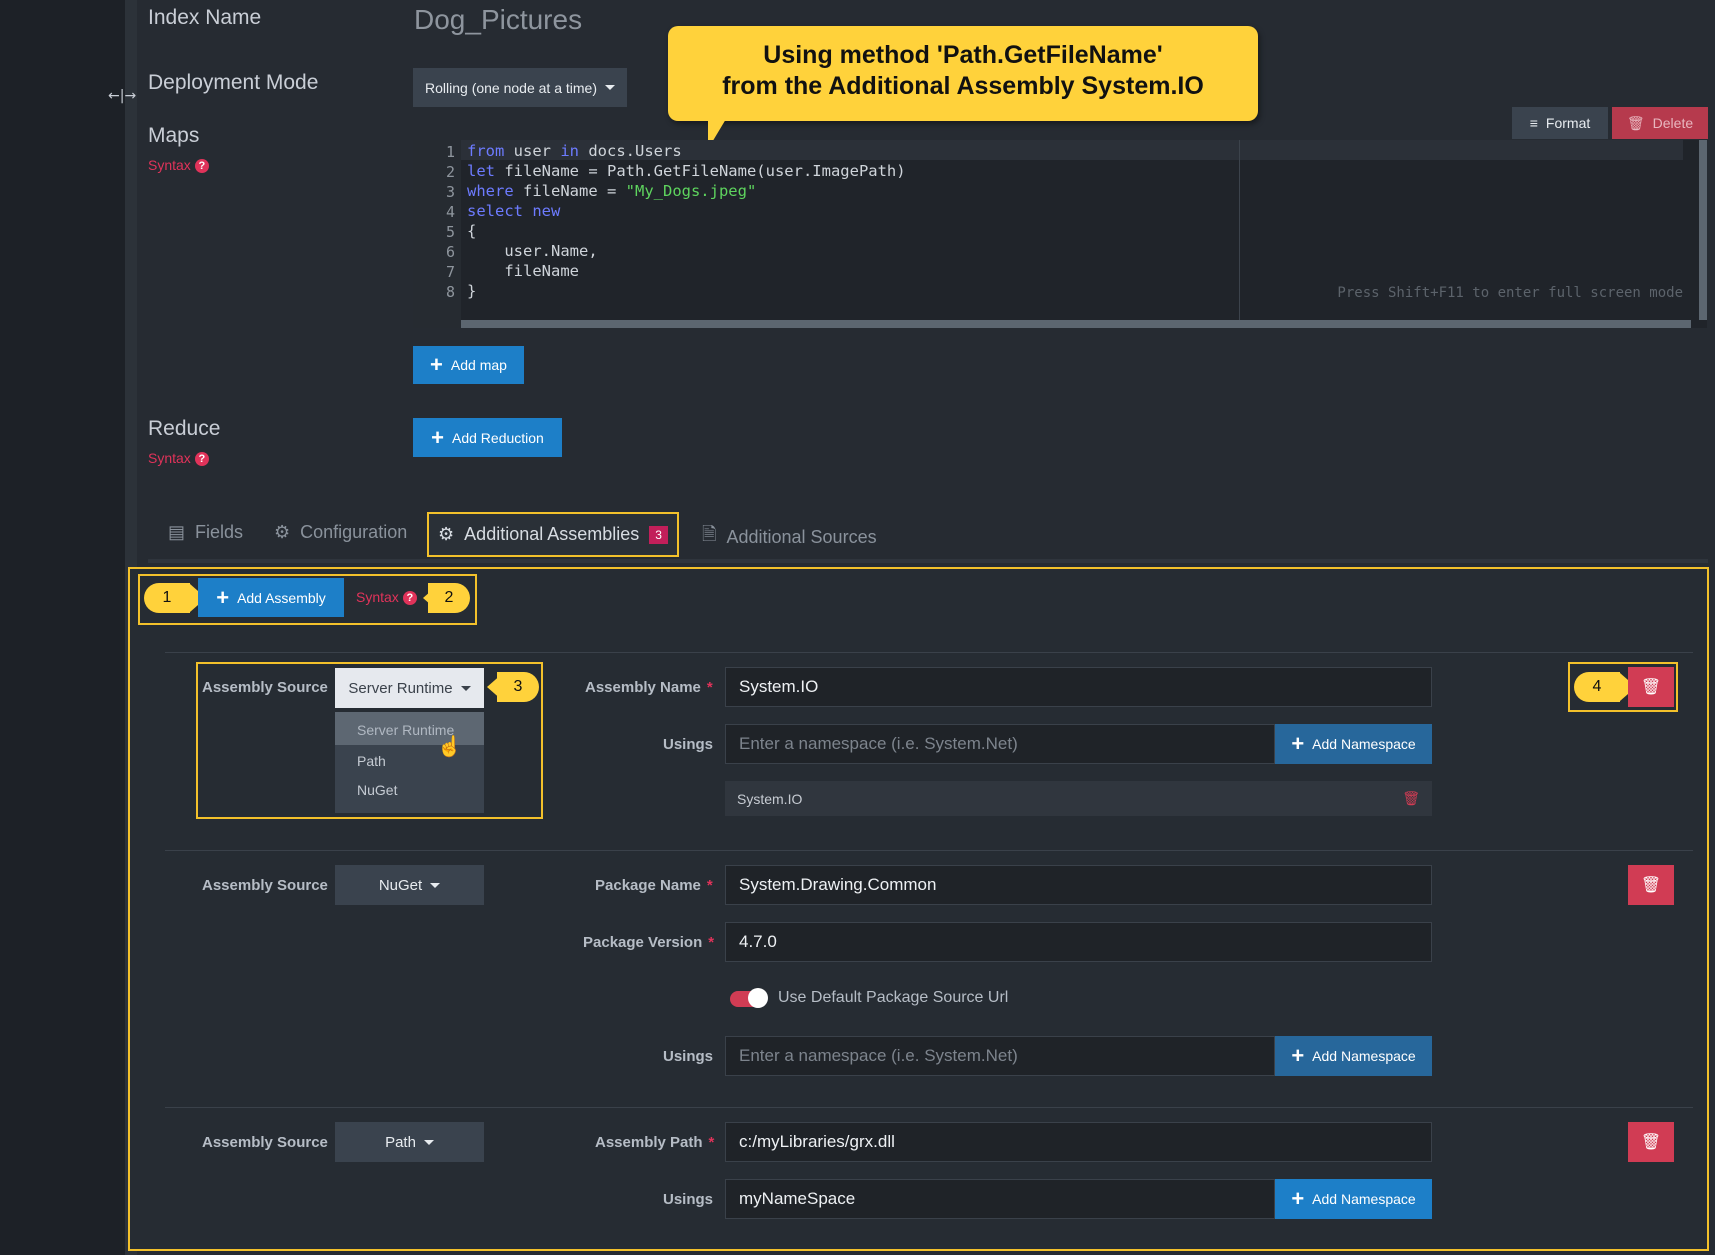 This screenshot has height=1255, width=1715. Describe the element at coordinates (201, 459) in the screenshot. I see `help-icon: ?` at that location.